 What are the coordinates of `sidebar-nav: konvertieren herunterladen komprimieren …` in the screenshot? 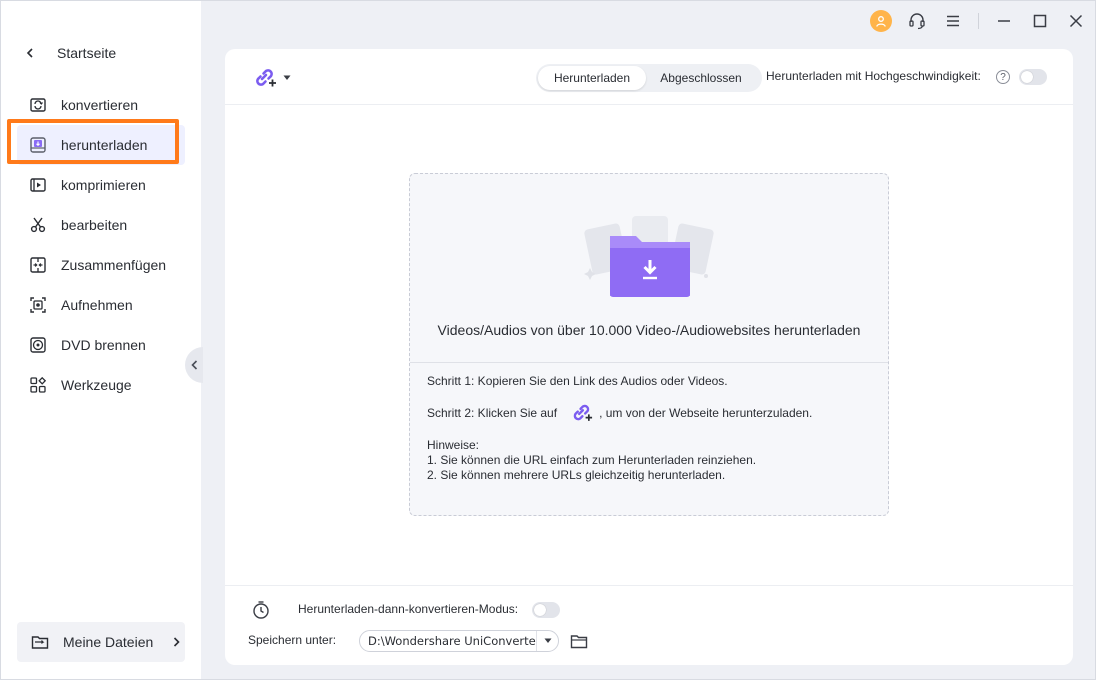 It's located at (101, 245).